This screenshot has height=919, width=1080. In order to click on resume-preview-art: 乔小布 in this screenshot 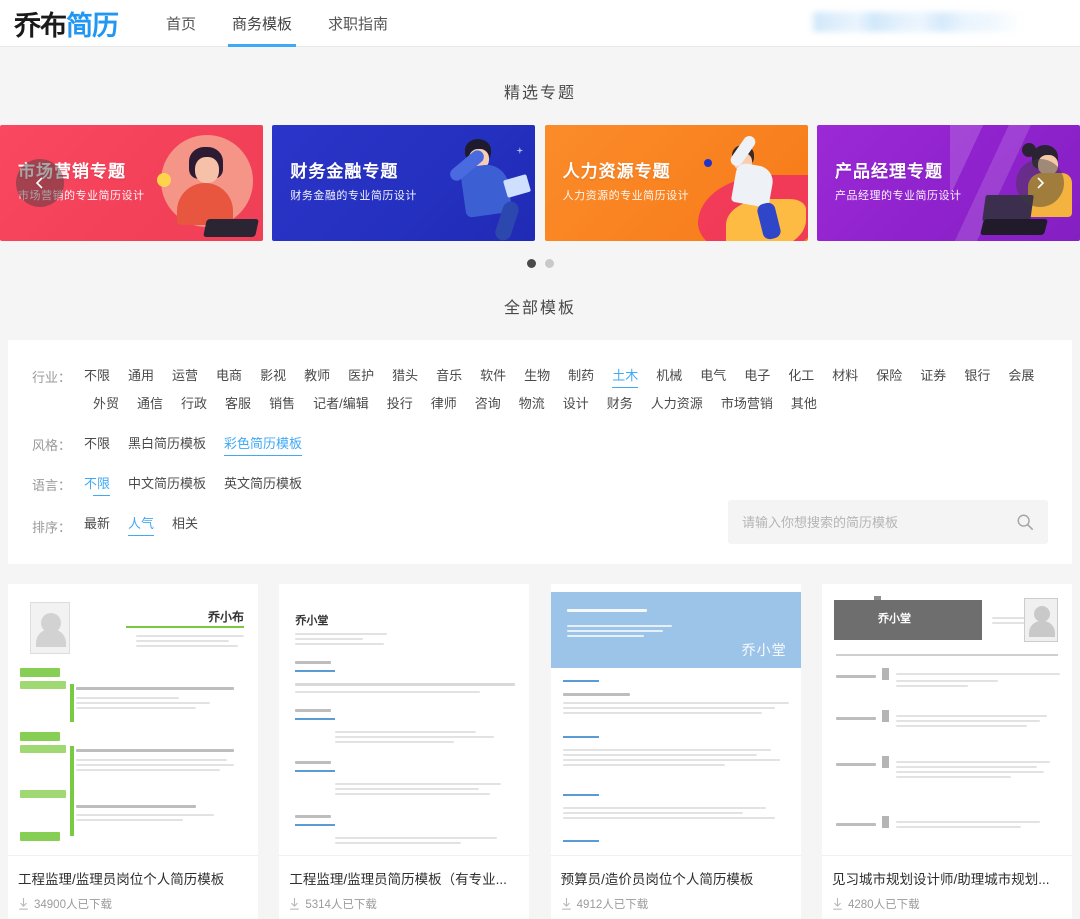, I will do `click(133, 719)`.